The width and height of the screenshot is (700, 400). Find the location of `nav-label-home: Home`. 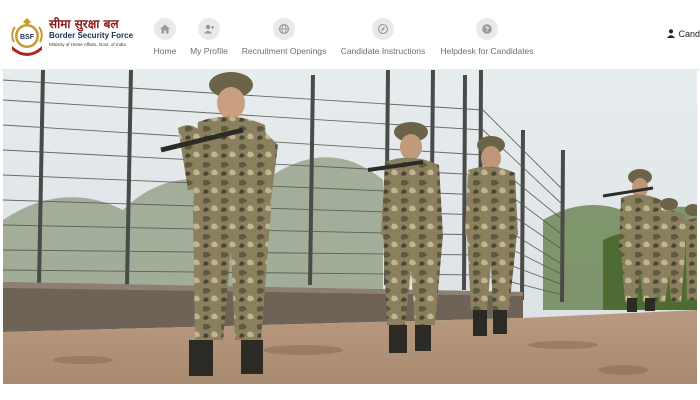

nav-label-home: Home is located at coordinates (165, 51).